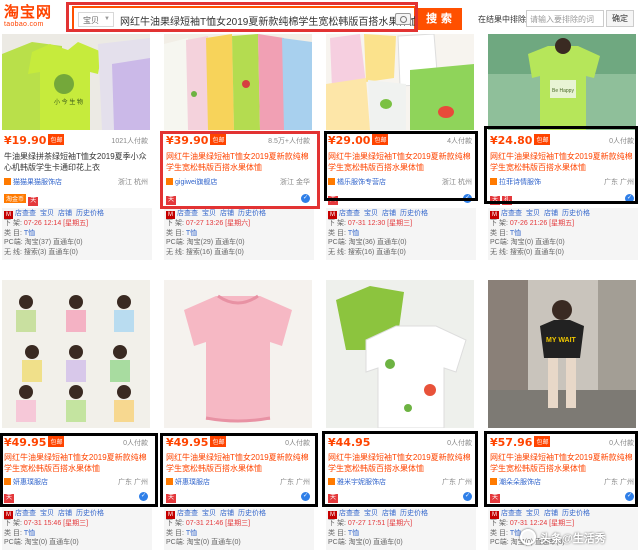 Image resolution: width=640 pixels, height=550 pixels. I want to click on badge-row: 天 ✓, so click(239, 498).